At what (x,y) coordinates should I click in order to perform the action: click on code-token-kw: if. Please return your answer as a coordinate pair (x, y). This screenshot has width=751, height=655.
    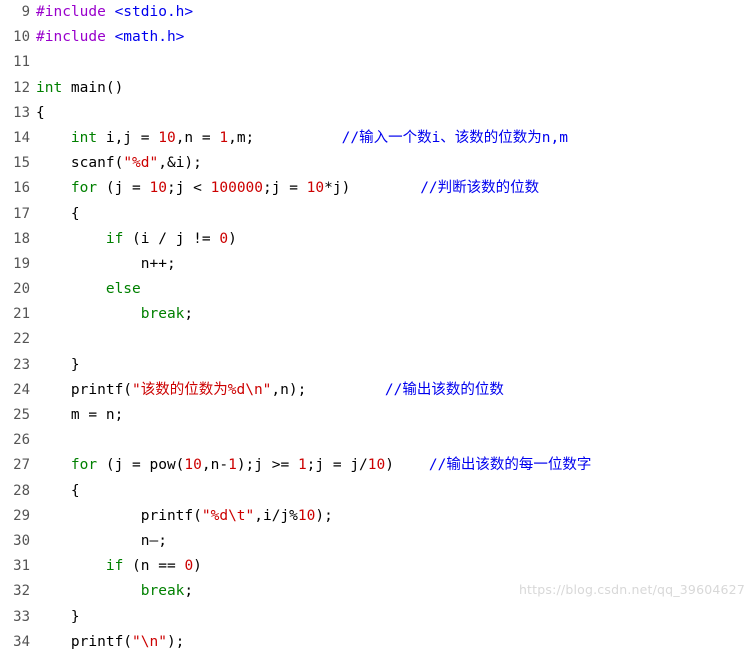
    Looking at the image, I should click on (119, 238).